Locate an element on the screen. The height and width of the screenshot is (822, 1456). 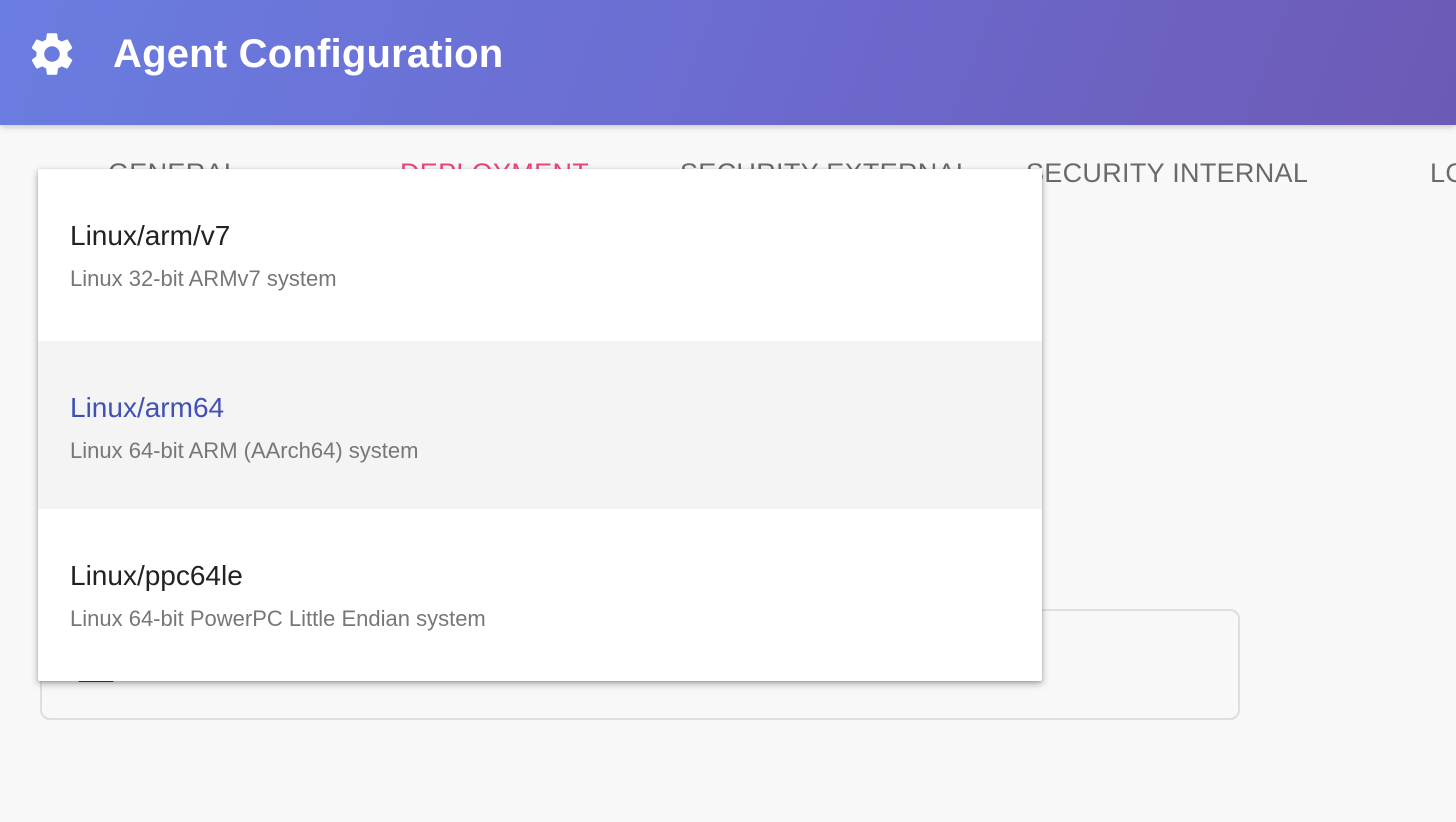
menu-item-description: Linux 64-bit ARM (AArch64) system is located at coordinates (244, 450).